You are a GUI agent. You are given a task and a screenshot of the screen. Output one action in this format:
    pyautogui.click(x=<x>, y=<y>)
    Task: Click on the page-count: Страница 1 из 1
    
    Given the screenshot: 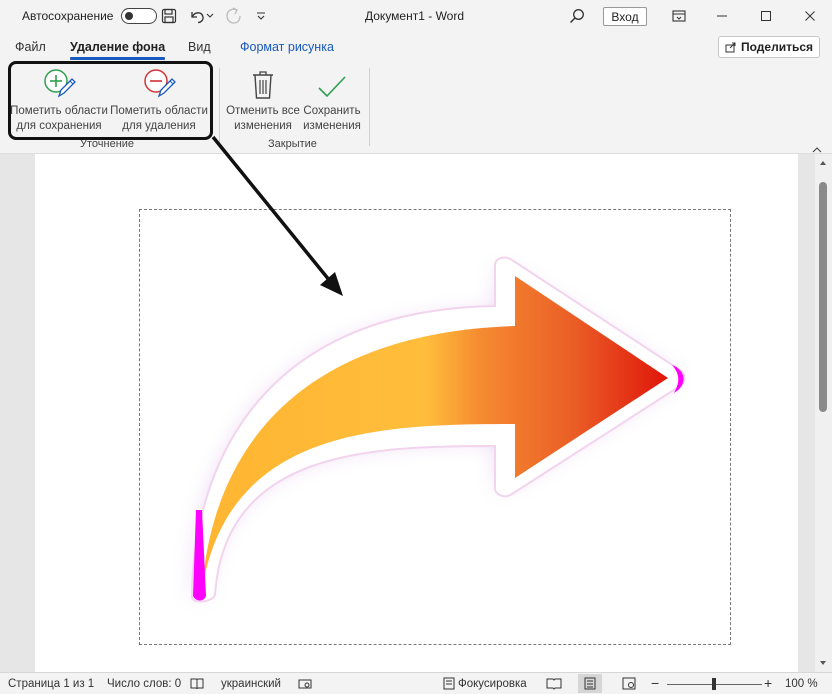 What is the action you would take?
    pyautogui.click(x=51, y=684)
    